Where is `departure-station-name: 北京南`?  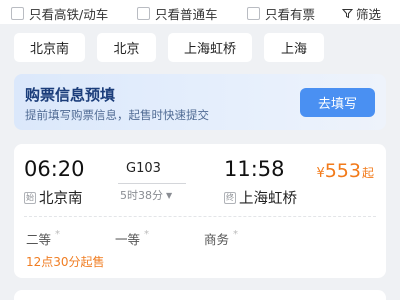 departure-station-name: 北京南 is located at coordinates (61, 199).